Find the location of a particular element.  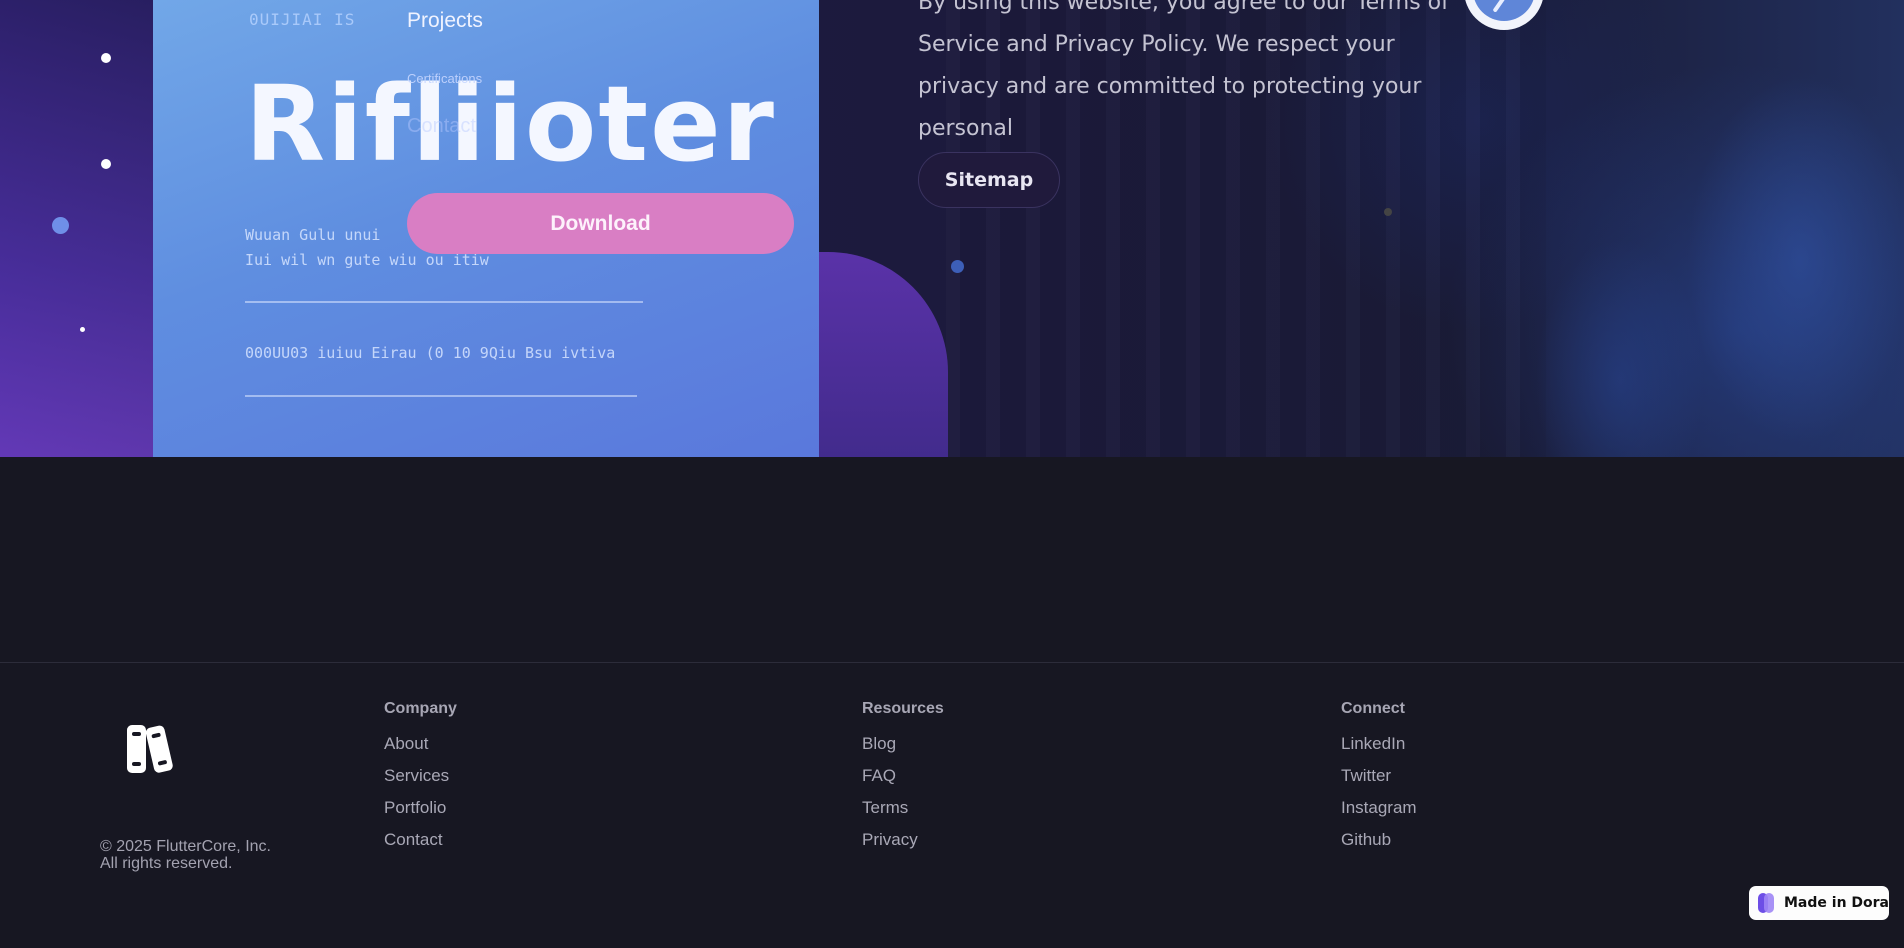

footer-link-twitter: Twitter is located at coordinates (1379, 782).